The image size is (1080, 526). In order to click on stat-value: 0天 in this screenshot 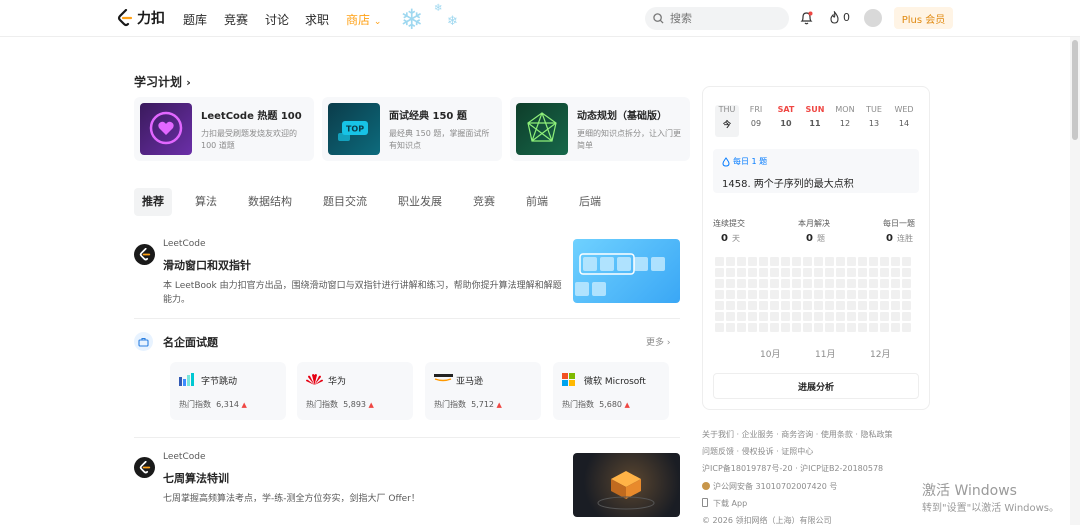, I will do `click(730, 238)`.